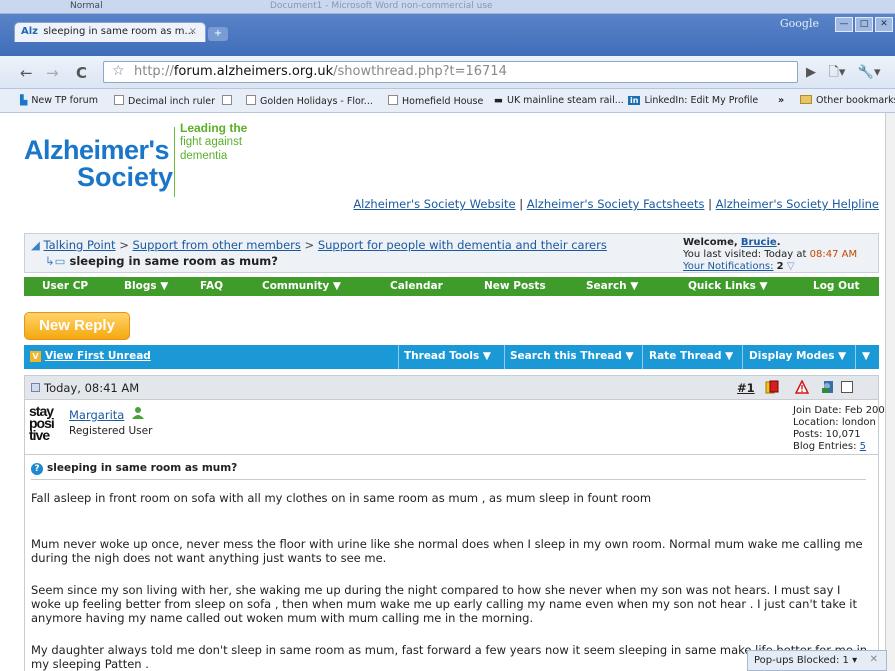 This screenshot has width=895, height=671. What do you see at coordinates (96, 415) in the screenshot?
I see `post-author-link: Margarita` at bounding box center [96, 415].